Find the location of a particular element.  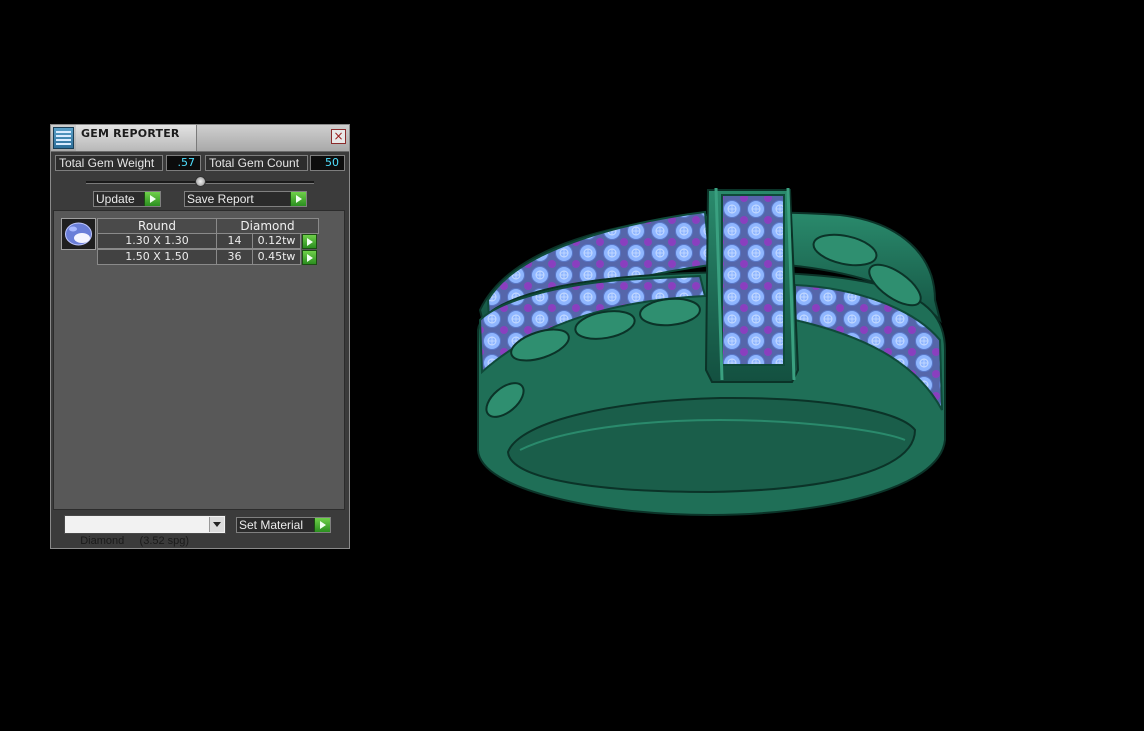

update-button-label: Update is located at coordinates (115, 199).